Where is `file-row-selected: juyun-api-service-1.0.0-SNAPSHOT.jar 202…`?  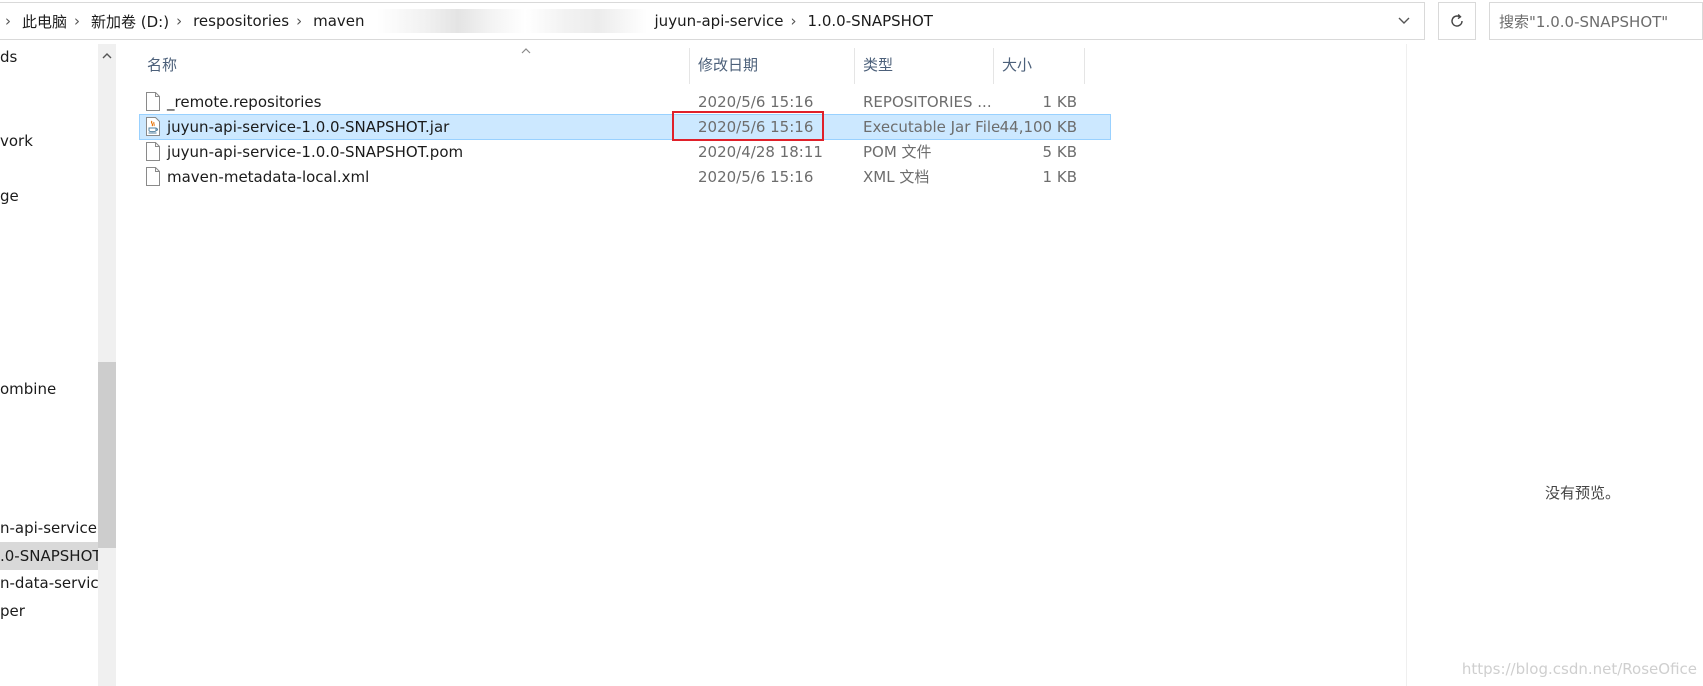 file-row-selected: juyun-api-service-1.0.0-SNAPSHOT.jar 202… is located at coordinates (625, 127).